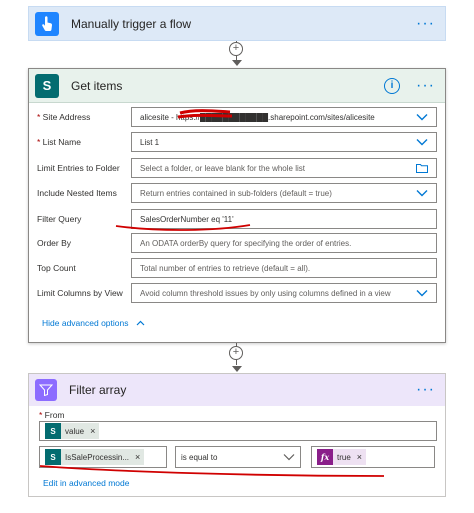  What do you see at coordinates (150, 142) in the screenshot?
I see `list-name-value: List 1` at bounding box center [150, 142].